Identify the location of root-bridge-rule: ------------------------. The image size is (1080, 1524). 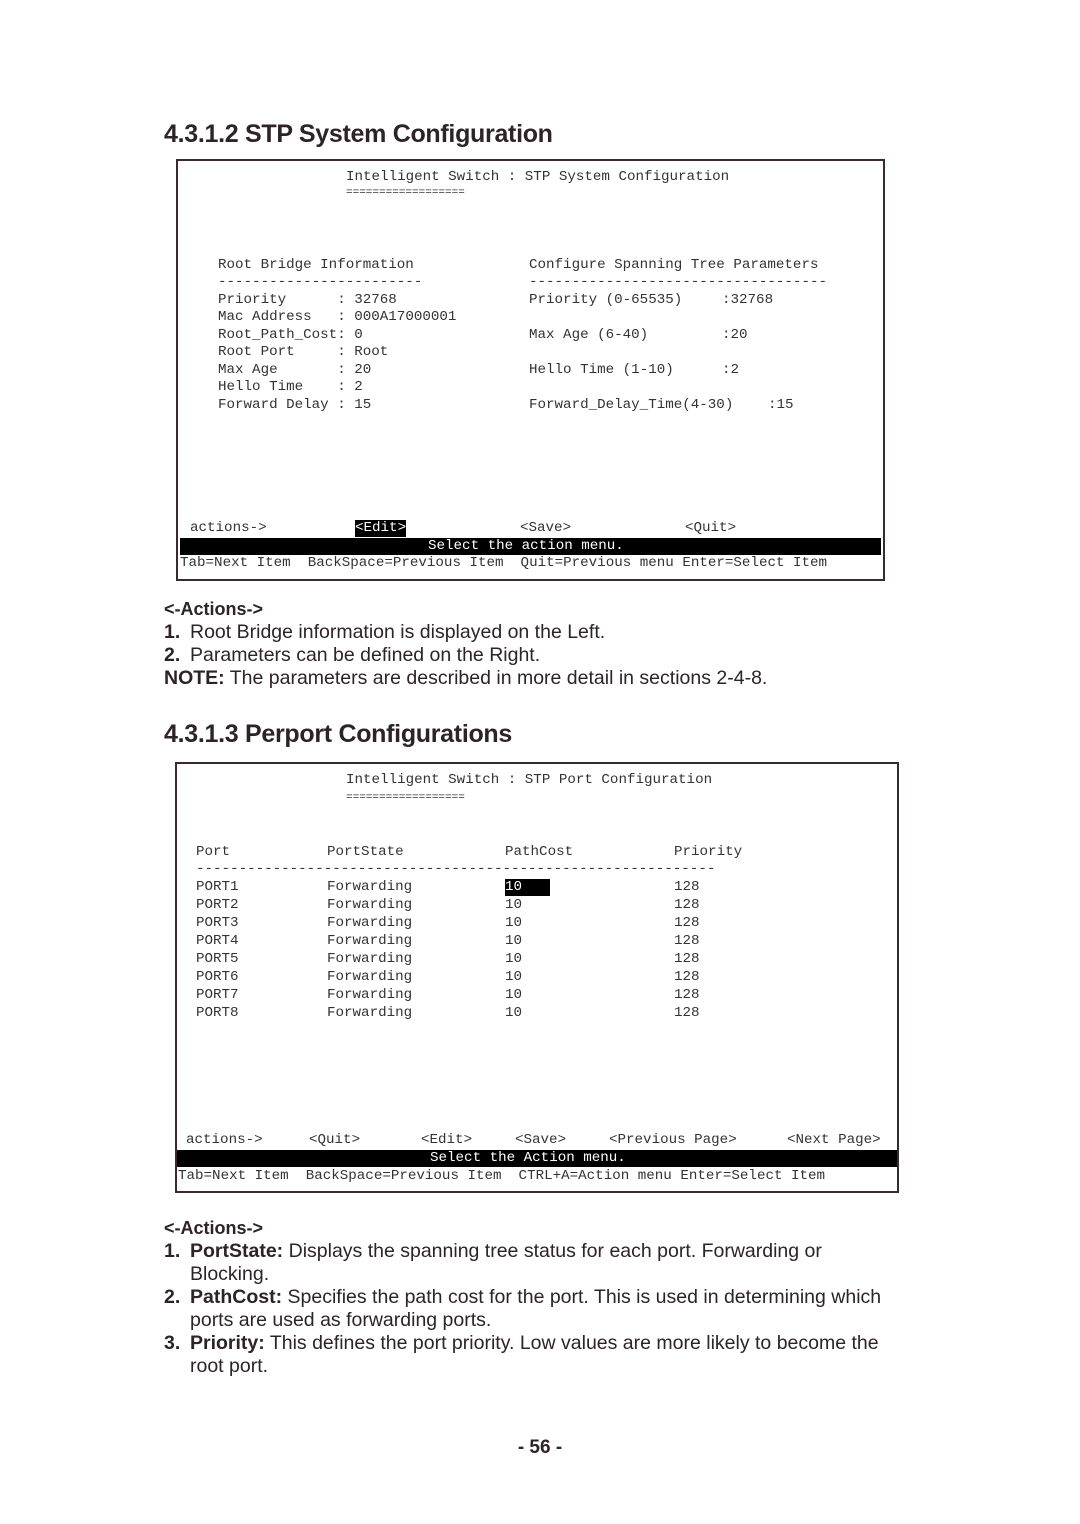
(320, 282).